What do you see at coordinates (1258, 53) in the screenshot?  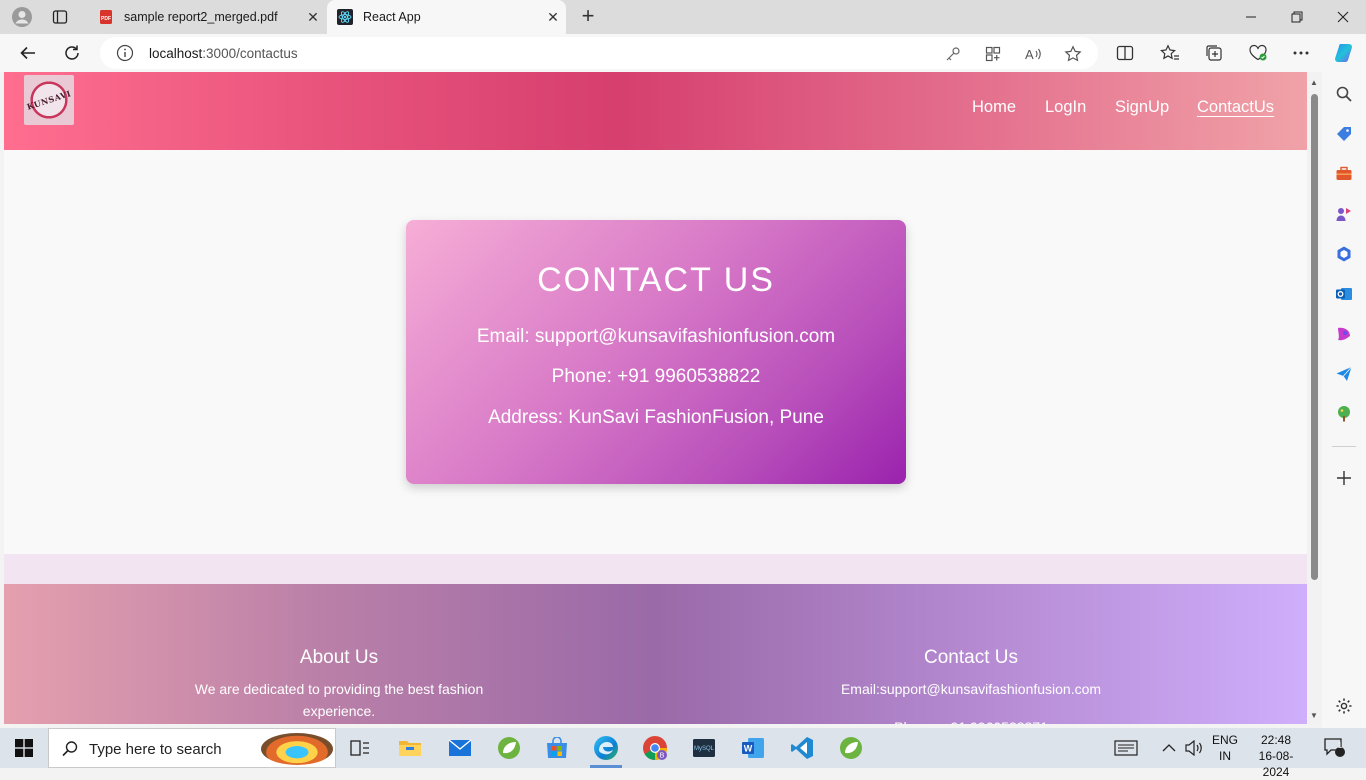 I see `browser-essentials-icon` at bounding box center [1258, 53].